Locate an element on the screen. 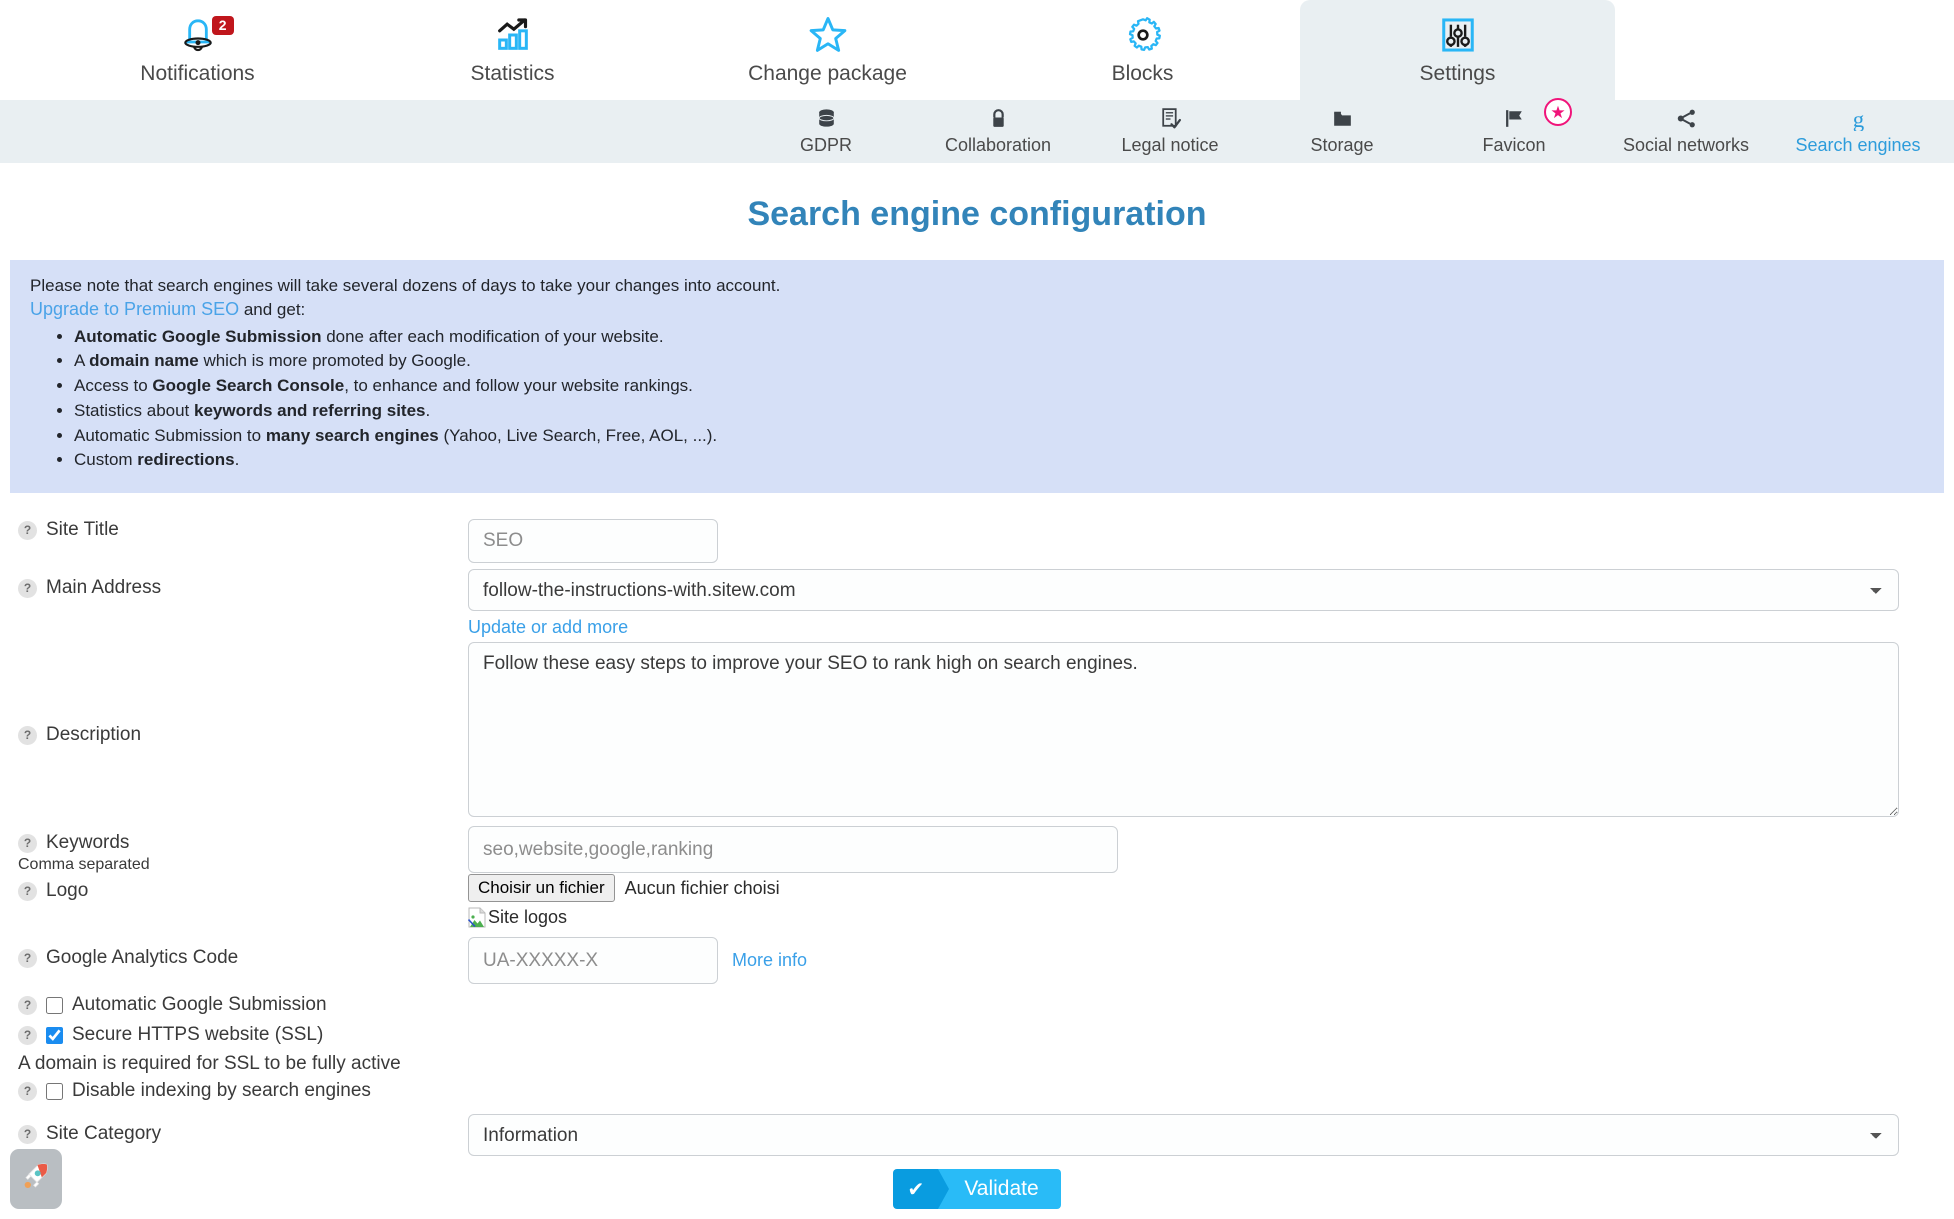 The width and height of the screenshot is (1954, 1219). banner-upgrade-suffix: and get: is located at coordinates (272, 309).